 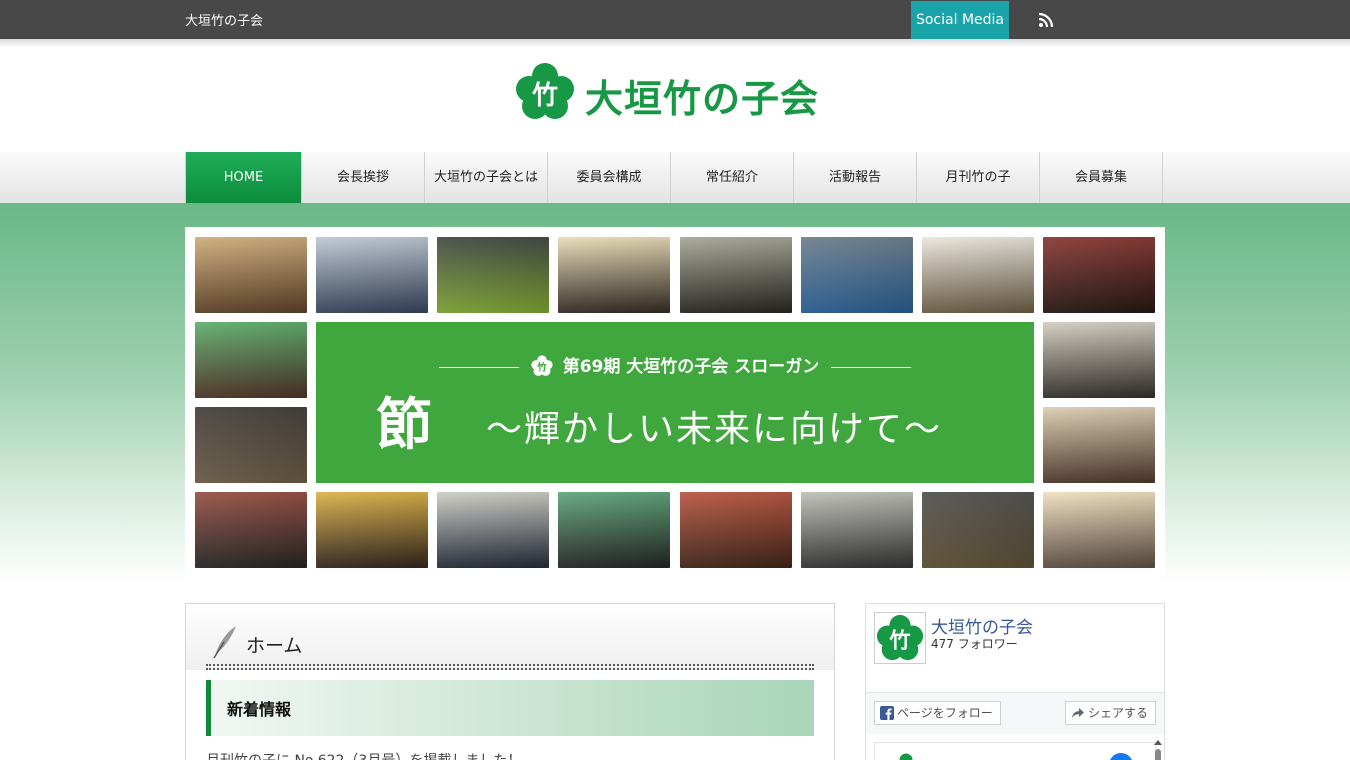 I want to click on nav-item-officers: 常任紹介, so click(x=732, y=177).